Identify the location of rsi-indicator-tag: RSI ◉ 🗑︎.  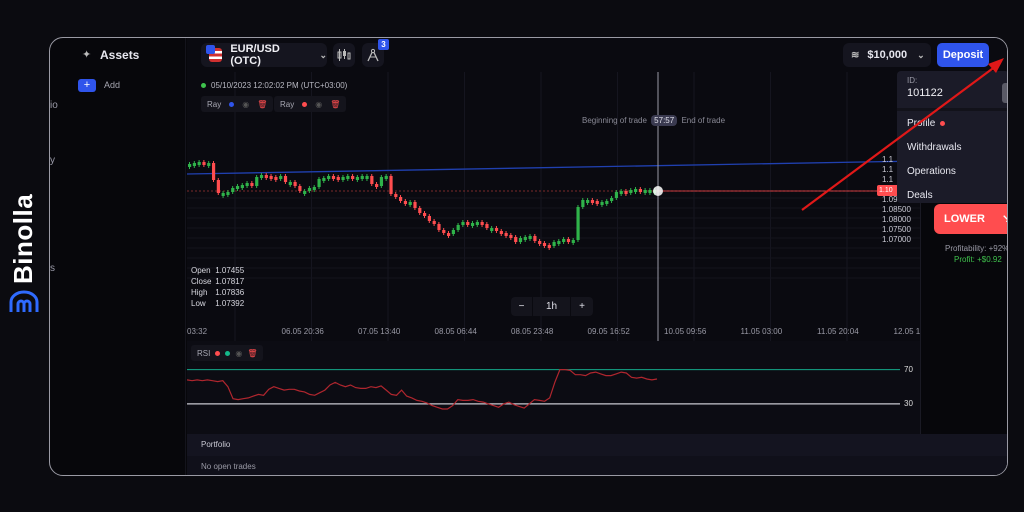
(227, 353).